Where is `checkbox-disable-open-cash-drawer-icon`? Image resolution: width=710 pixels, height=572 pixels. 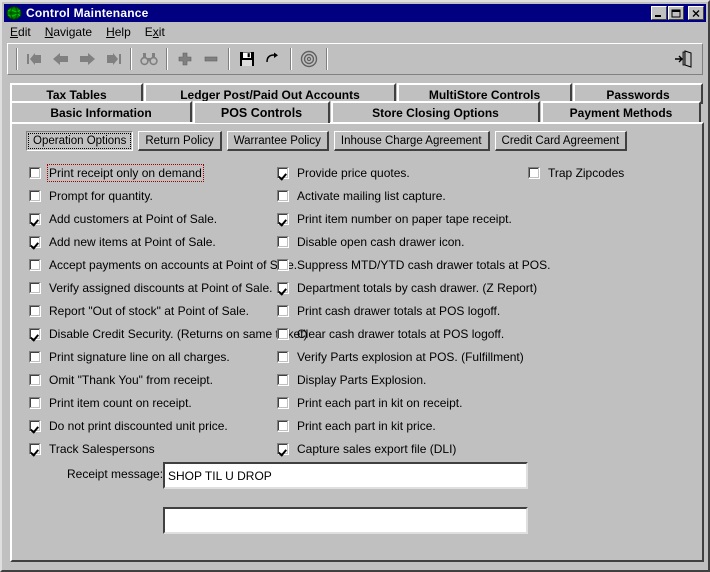
checkbox-disable-open-cash-drawer-icon is located at coordinates (283, 241).